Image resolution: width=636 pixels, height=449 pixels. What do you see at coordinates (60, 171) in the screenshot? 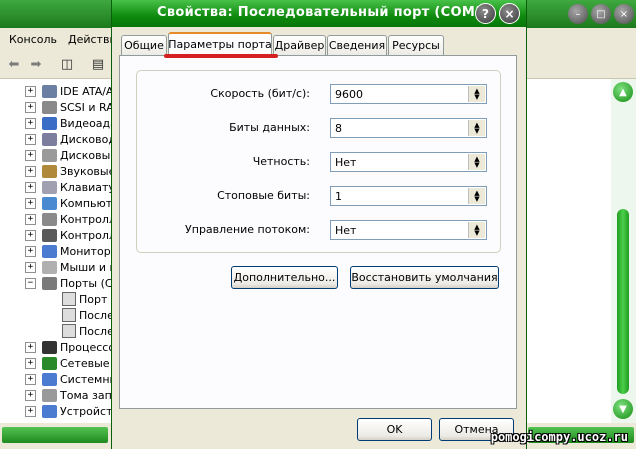
I see `tree-category: + Звуковые` at bounding box center [60, 171].